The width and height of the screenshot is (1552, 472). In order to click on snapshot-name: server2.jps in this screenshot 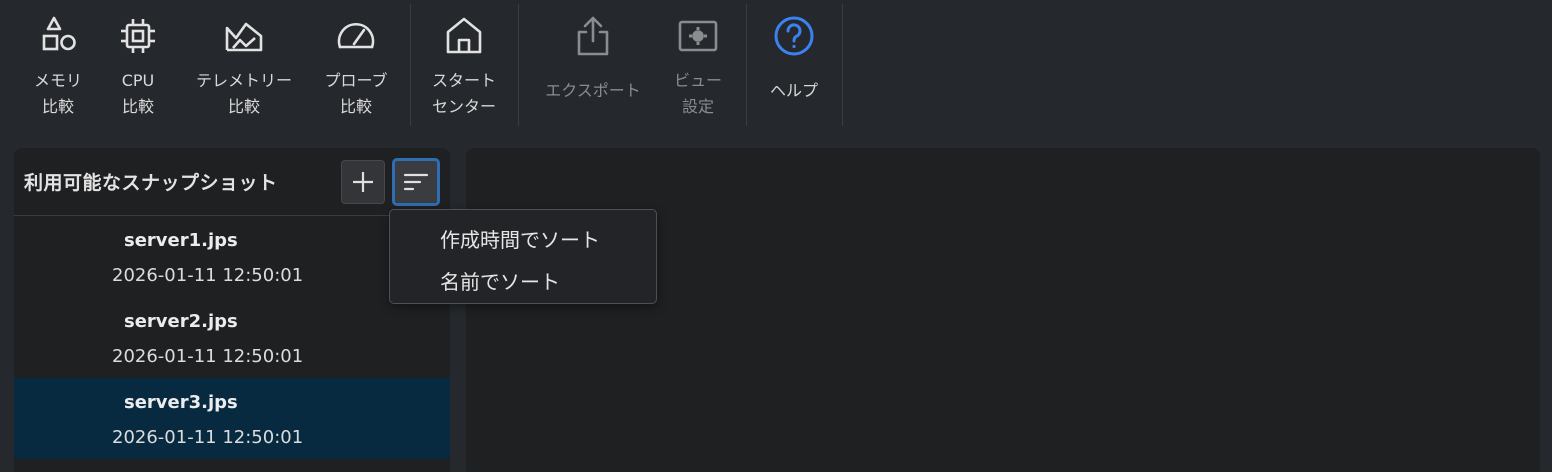, I will do `click(181, 321)`.